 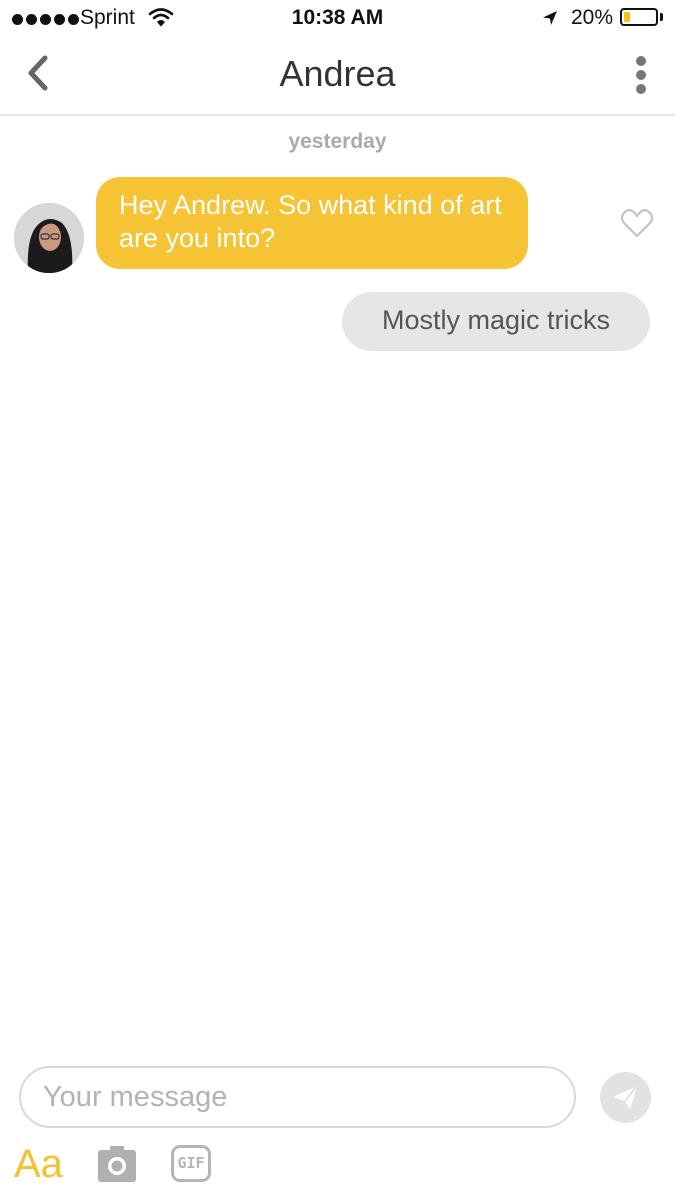 What do you see at coordinates (627, 17) in the screenshot?
I see `battery-level-fill` at bounding box center [627, 17].